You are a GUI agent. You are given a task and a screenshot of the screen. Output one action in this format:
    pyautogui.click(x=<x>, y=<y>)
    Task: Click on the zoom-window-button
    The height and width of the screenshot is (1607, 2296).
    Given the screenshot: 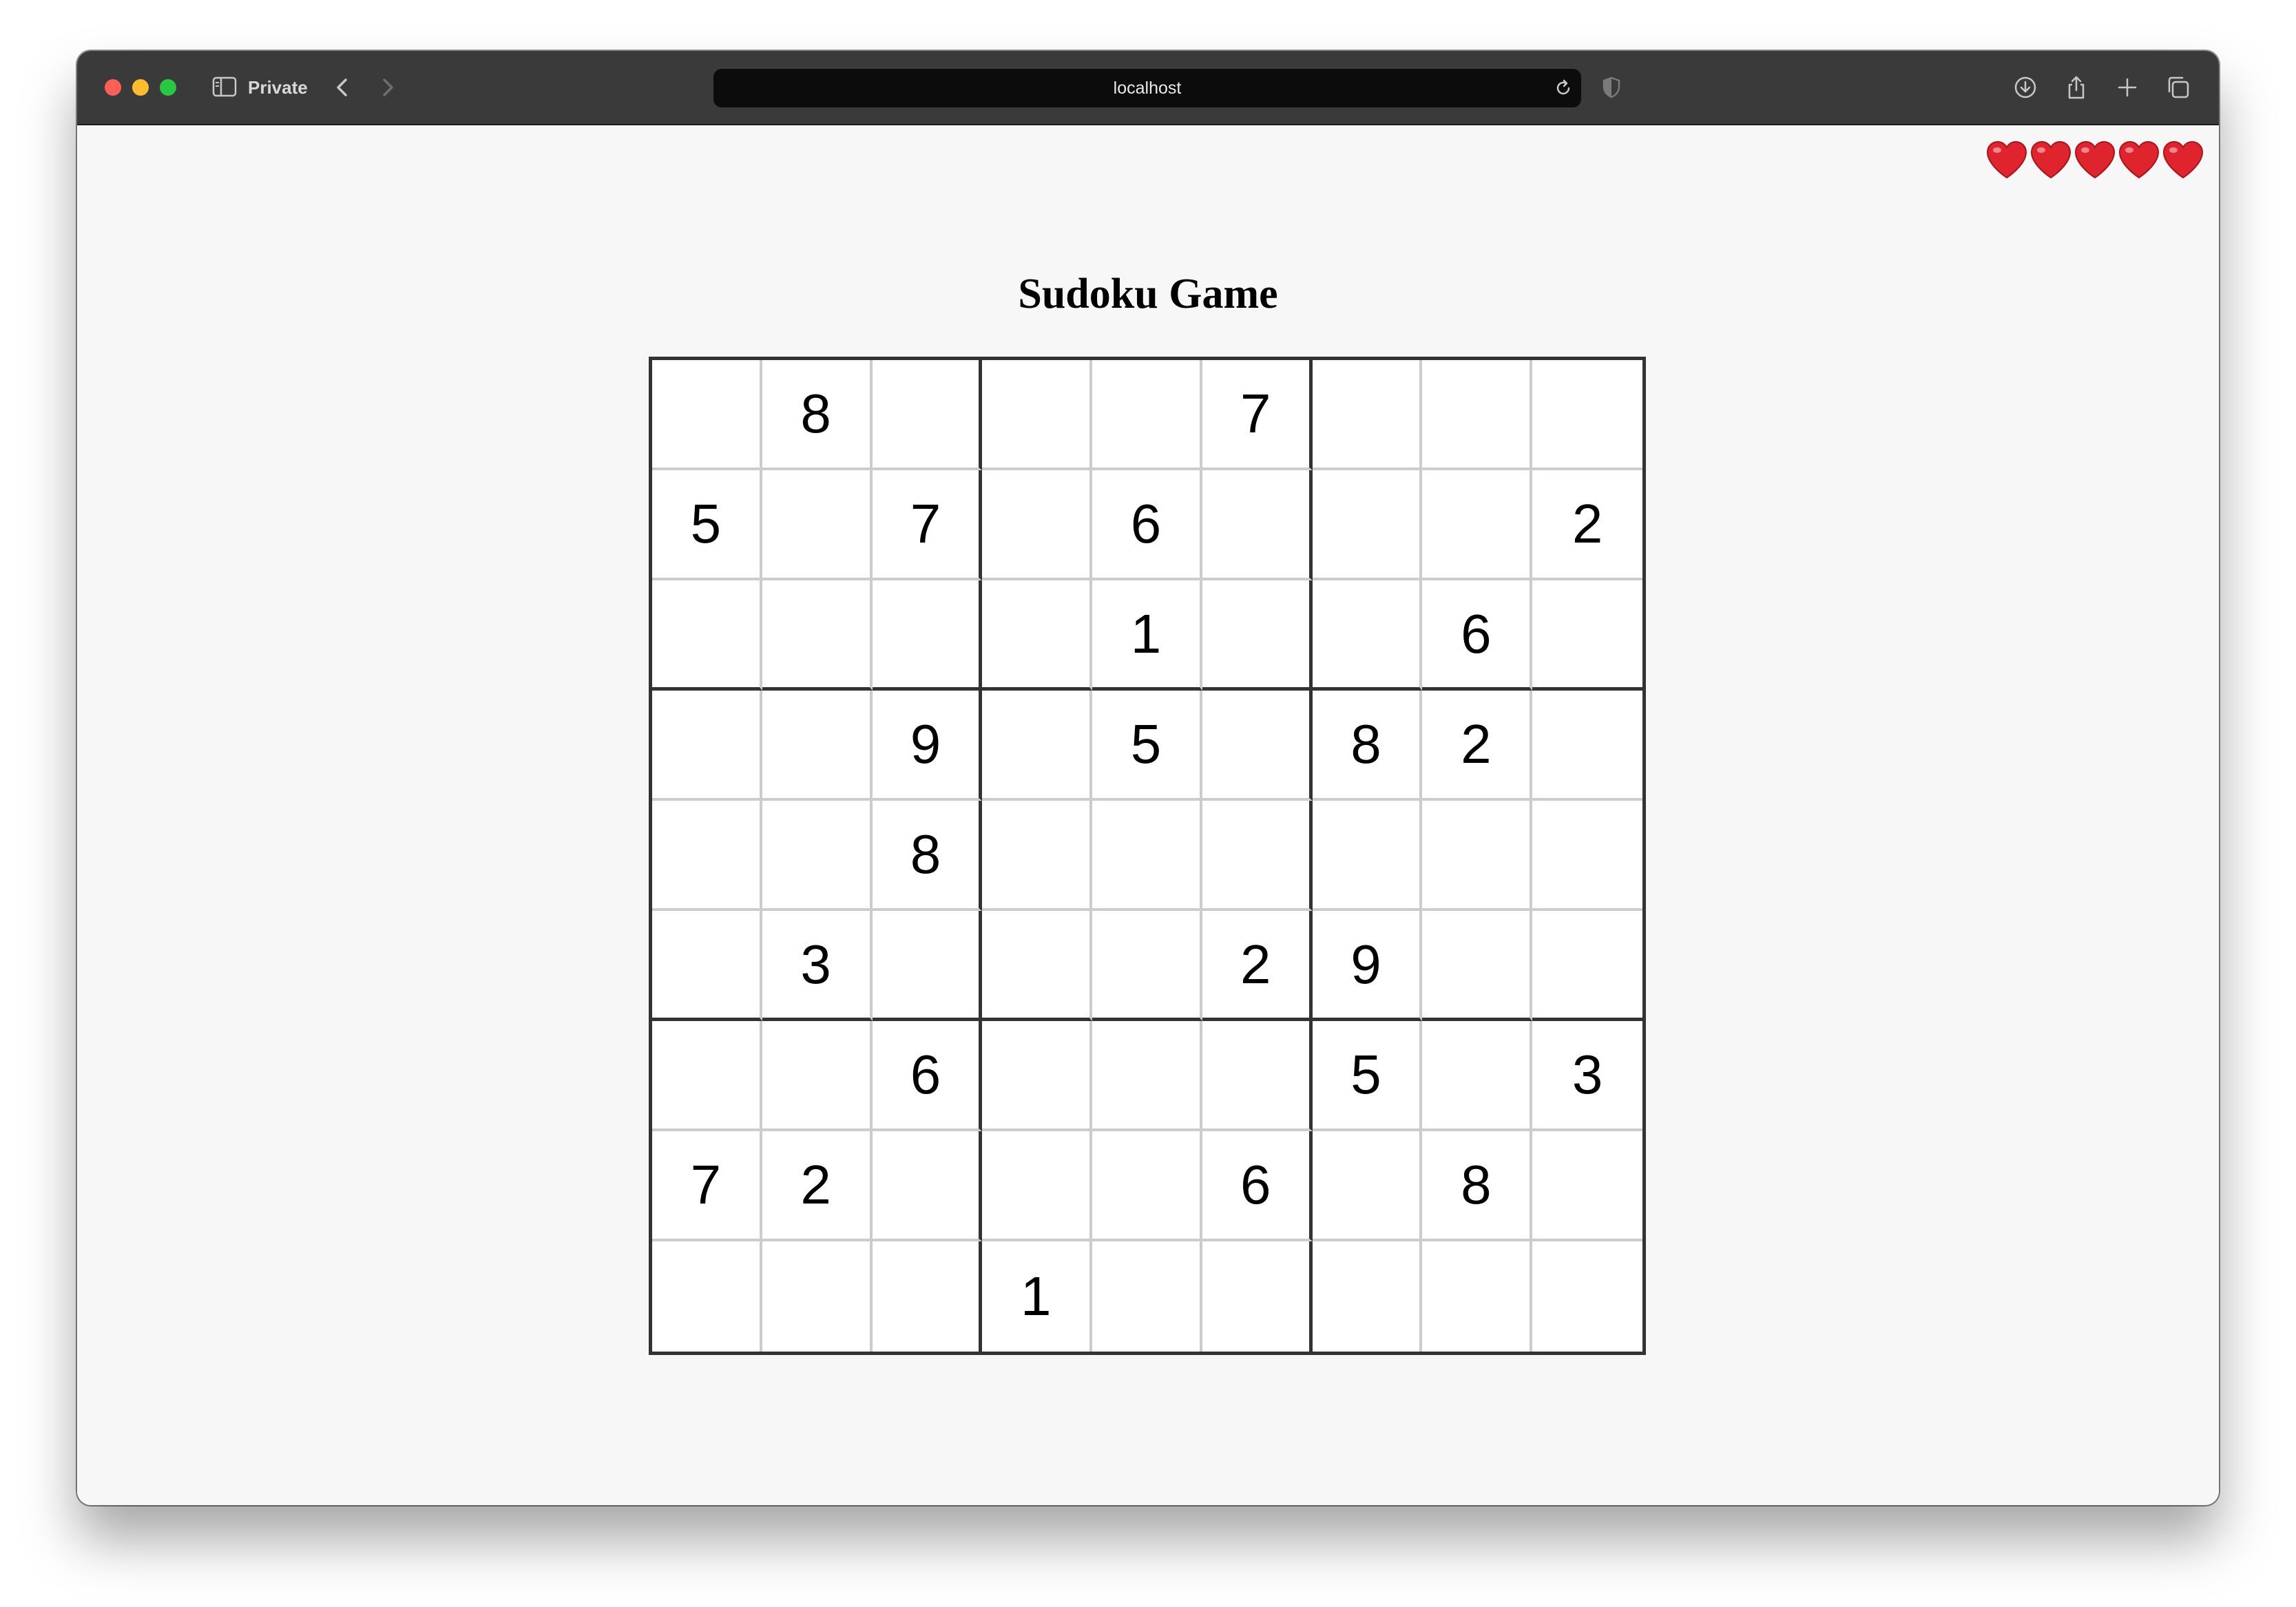 What is the action you would take?
    pyautogui.click(x=168, y=87)
    